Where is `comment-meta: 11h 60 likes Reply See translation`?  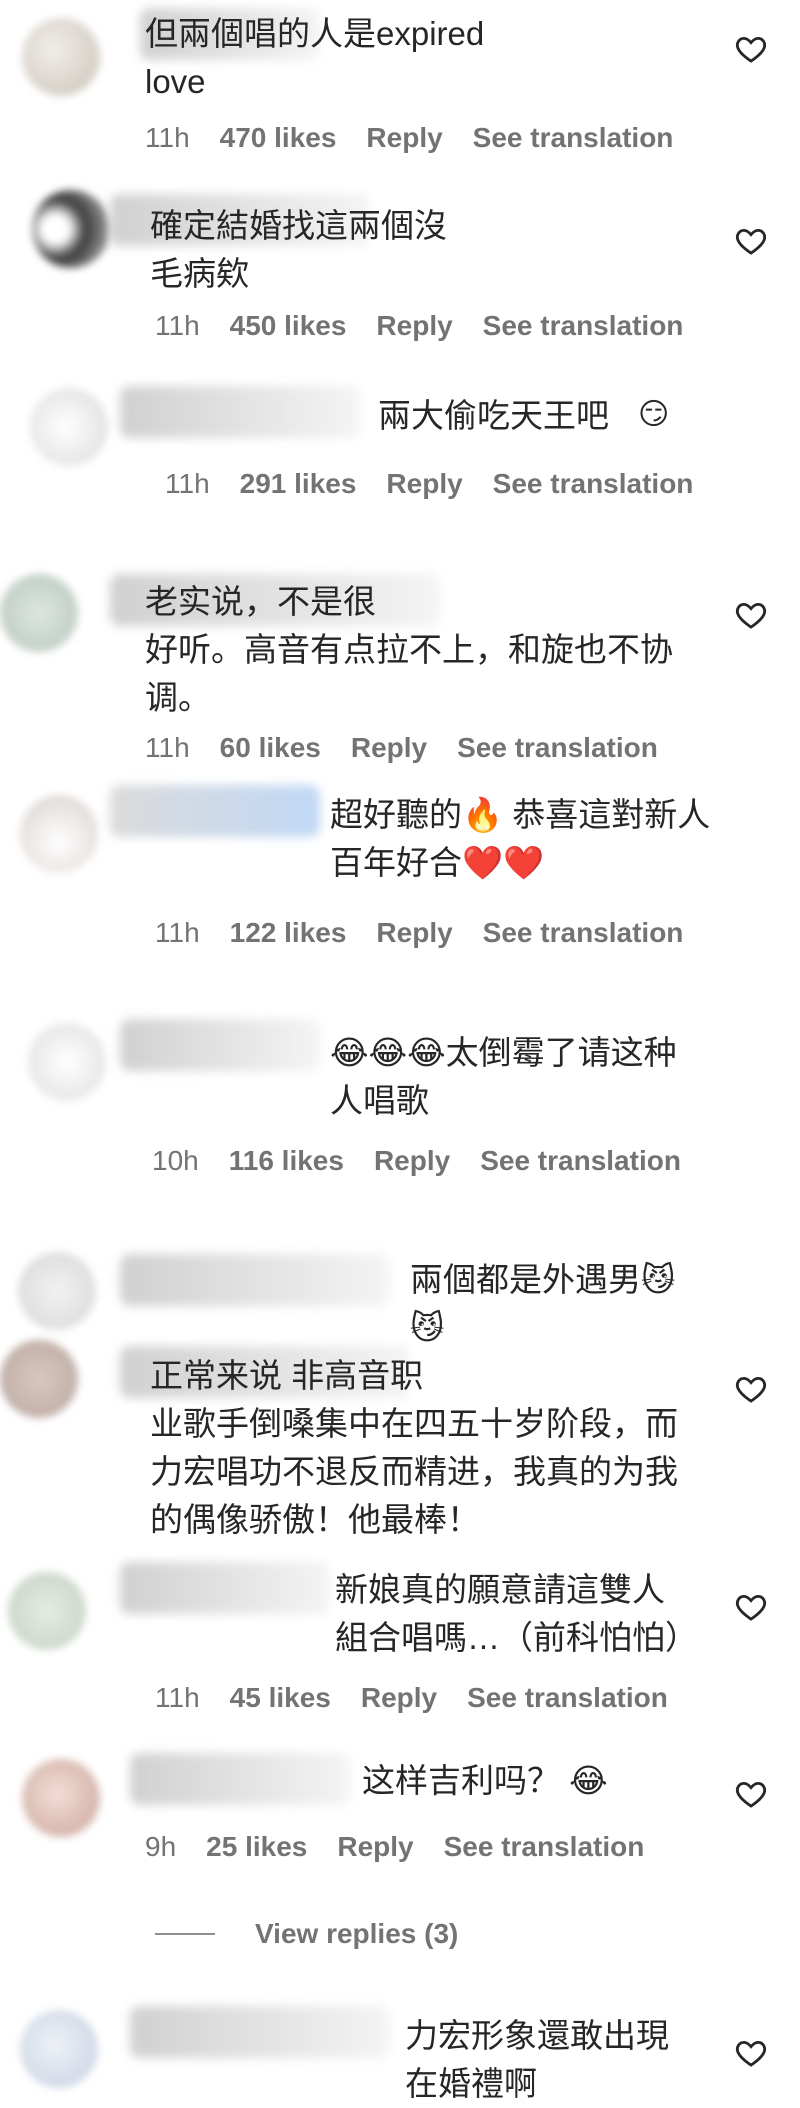 comment-meta: 11h 60 likes Reply See translation is located at coordinates (401, 748).